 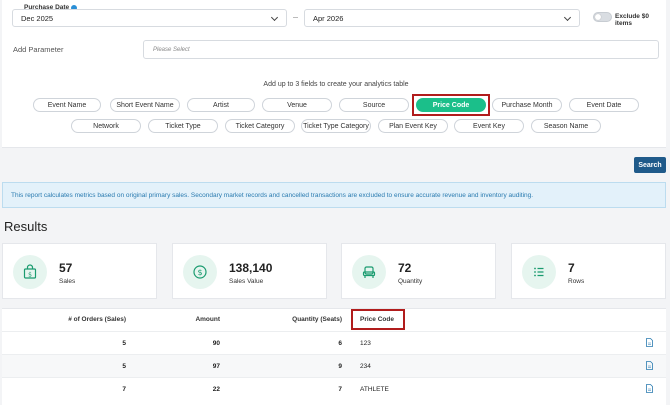 What do you see at coordinates (650, 165) in the screenshot?
I see `search-button: Search` at bounding box center [650, 165].